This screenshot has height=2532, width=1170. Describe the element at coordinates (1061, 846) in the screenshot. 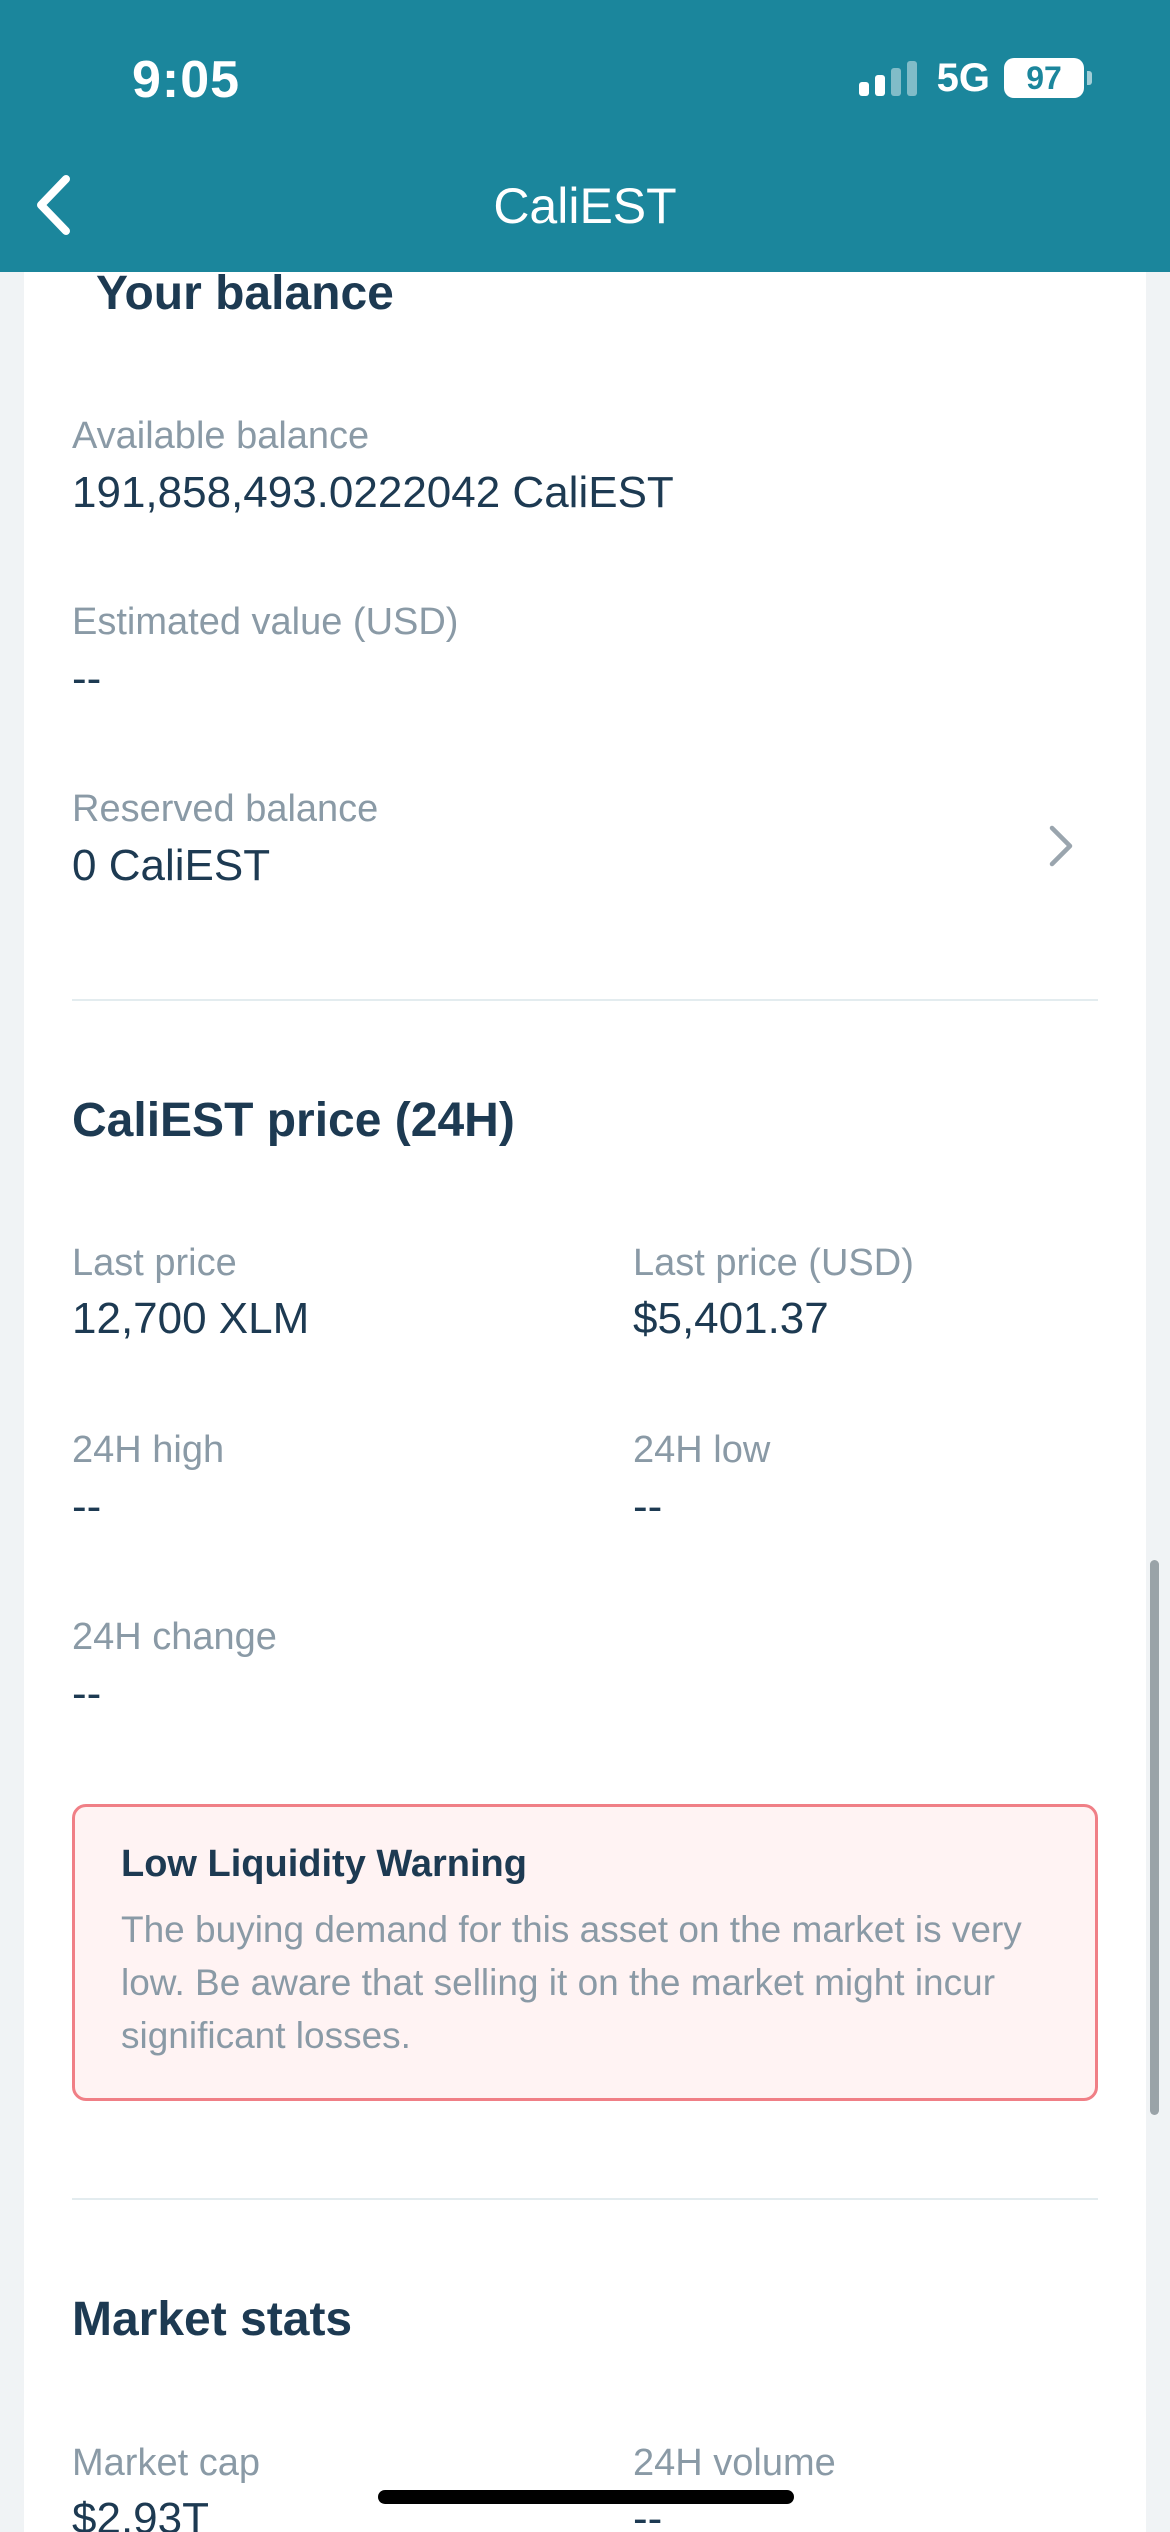

I see `chevron-right-icon` at that location.